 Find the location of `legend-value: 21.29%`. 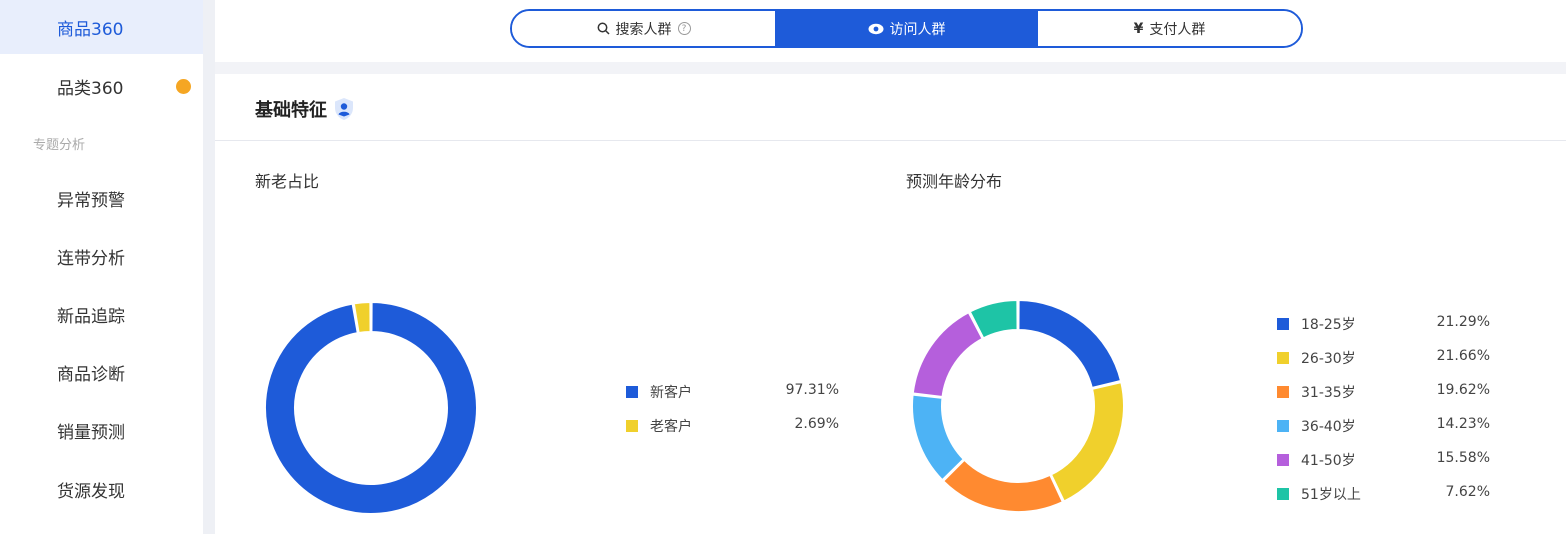

legend-value: 21.29% is located at coordinates (1463, 322).